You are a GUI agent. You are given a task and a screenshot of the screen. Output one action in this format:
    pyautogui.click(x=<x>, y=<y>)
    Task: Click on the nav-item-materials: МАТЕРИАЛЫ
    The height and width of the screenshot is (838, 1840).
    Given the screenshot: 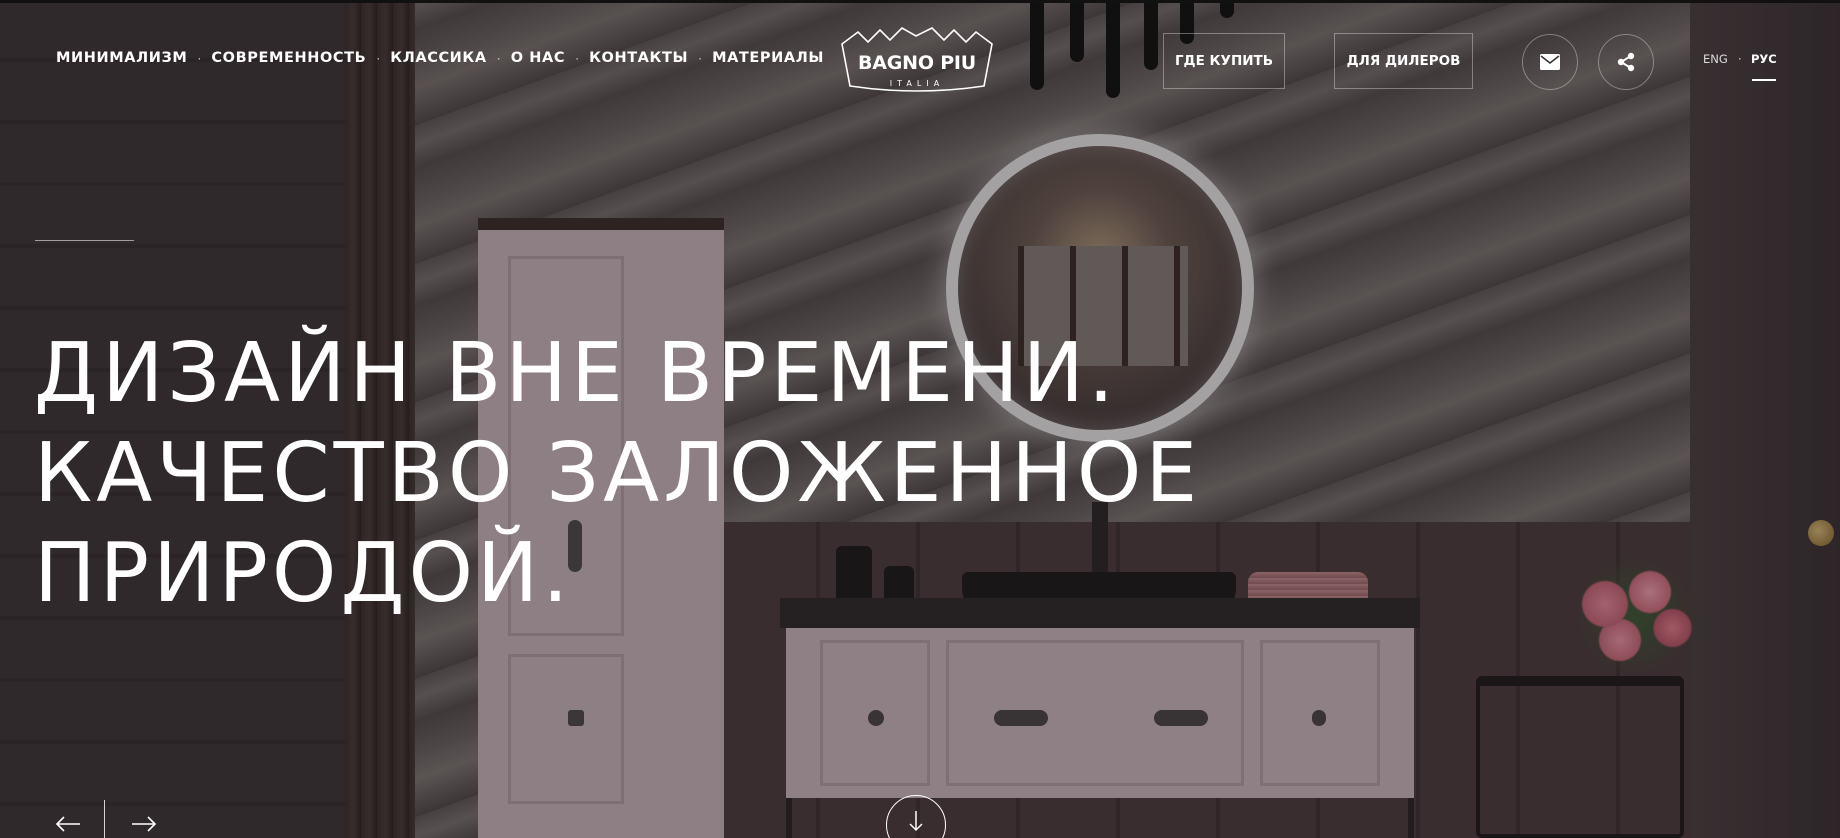 What is the action you would take?
    pyautogui.click(x=768, y=58)
    